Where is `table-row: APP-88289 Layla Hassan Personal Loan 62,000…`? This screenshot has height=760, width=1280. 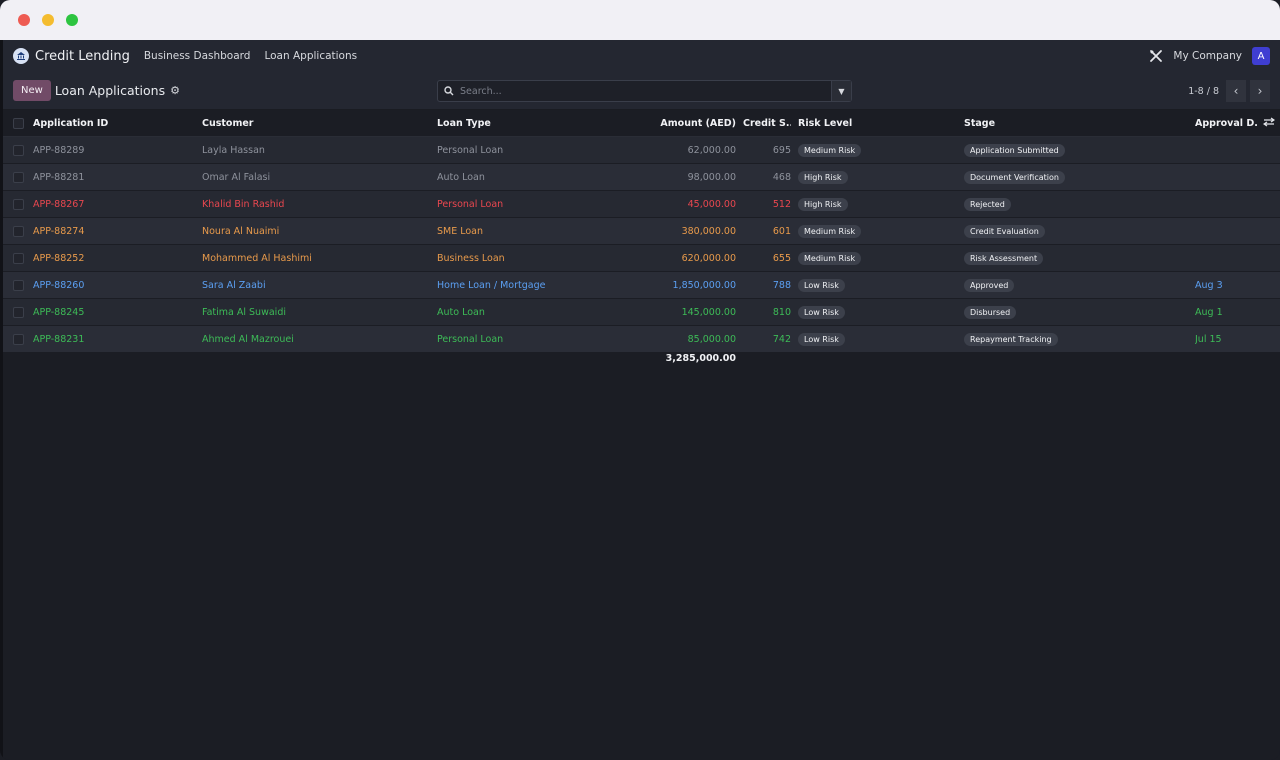
table-row: APP-88289 Layla Hassan Personal Loan 62,000… is located at coordinates (641, 150).